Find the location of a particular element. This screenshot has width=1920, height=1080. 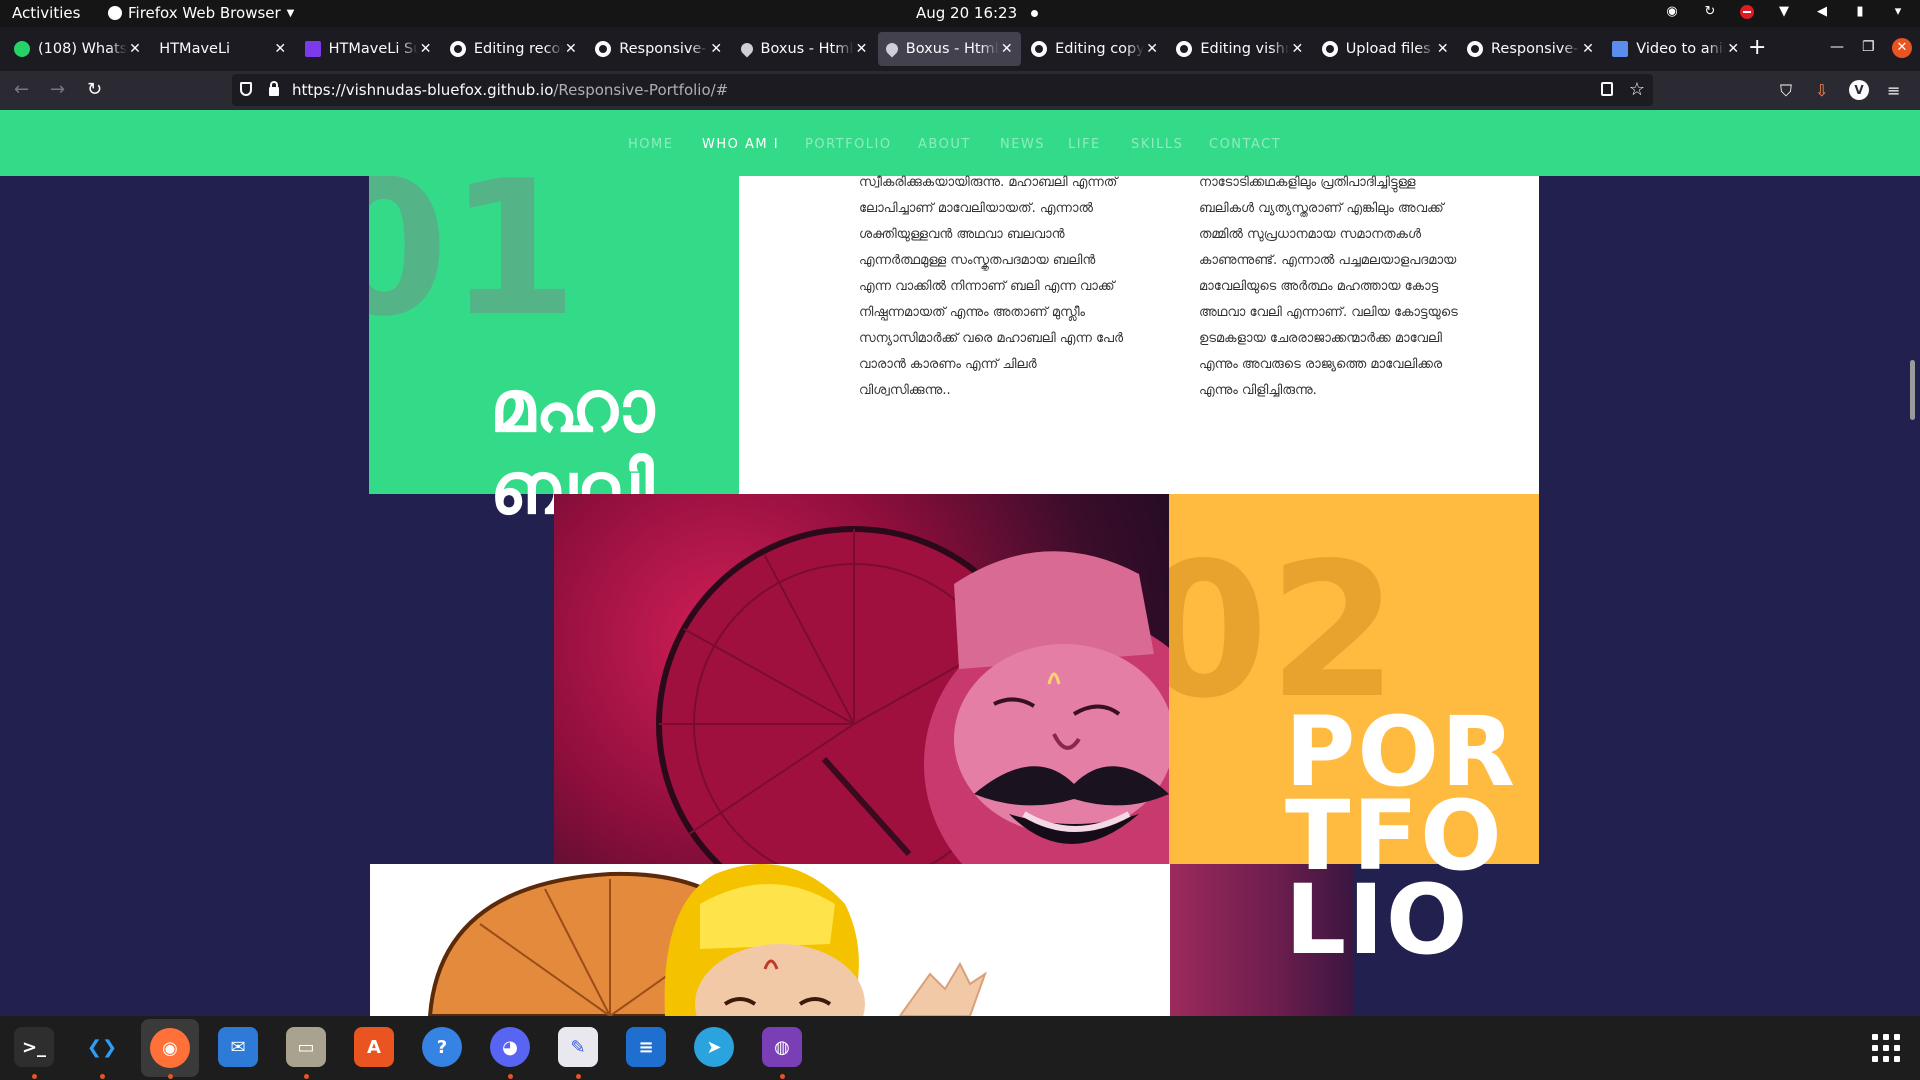

site-nav-link-about: ABOUT is located at coordinates (944, 144).